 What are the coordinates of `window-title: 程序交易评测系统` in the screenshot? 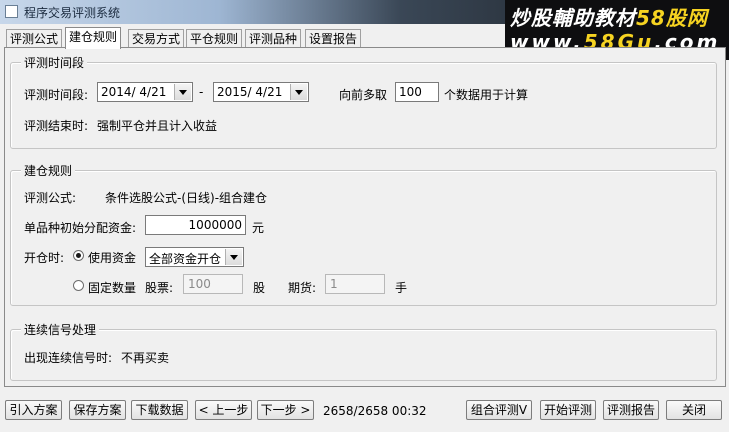 It's located at (72, 13).